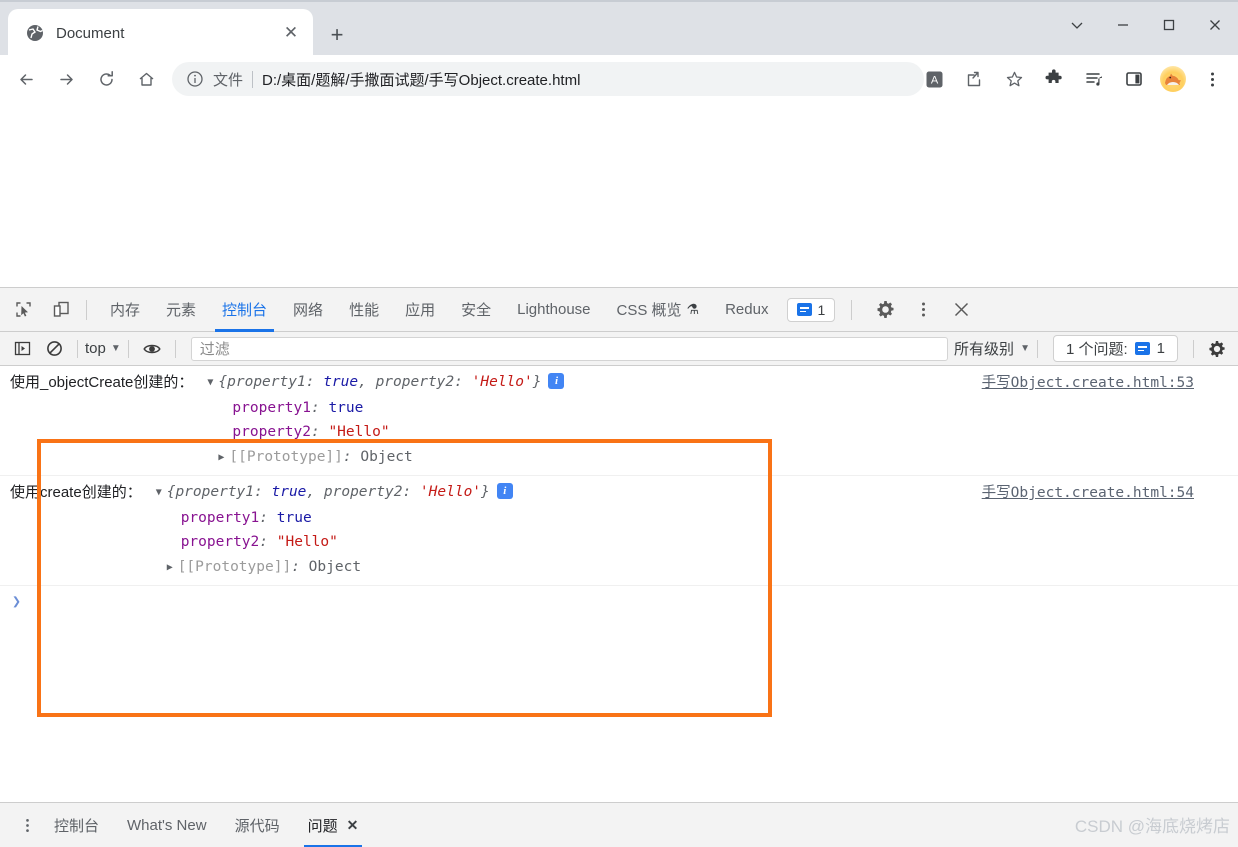 This screenshot has width=1238, height=847. Describe the element at coordinates (337, 35) in the screenshot. I see `new-tab-button: +` at that location.